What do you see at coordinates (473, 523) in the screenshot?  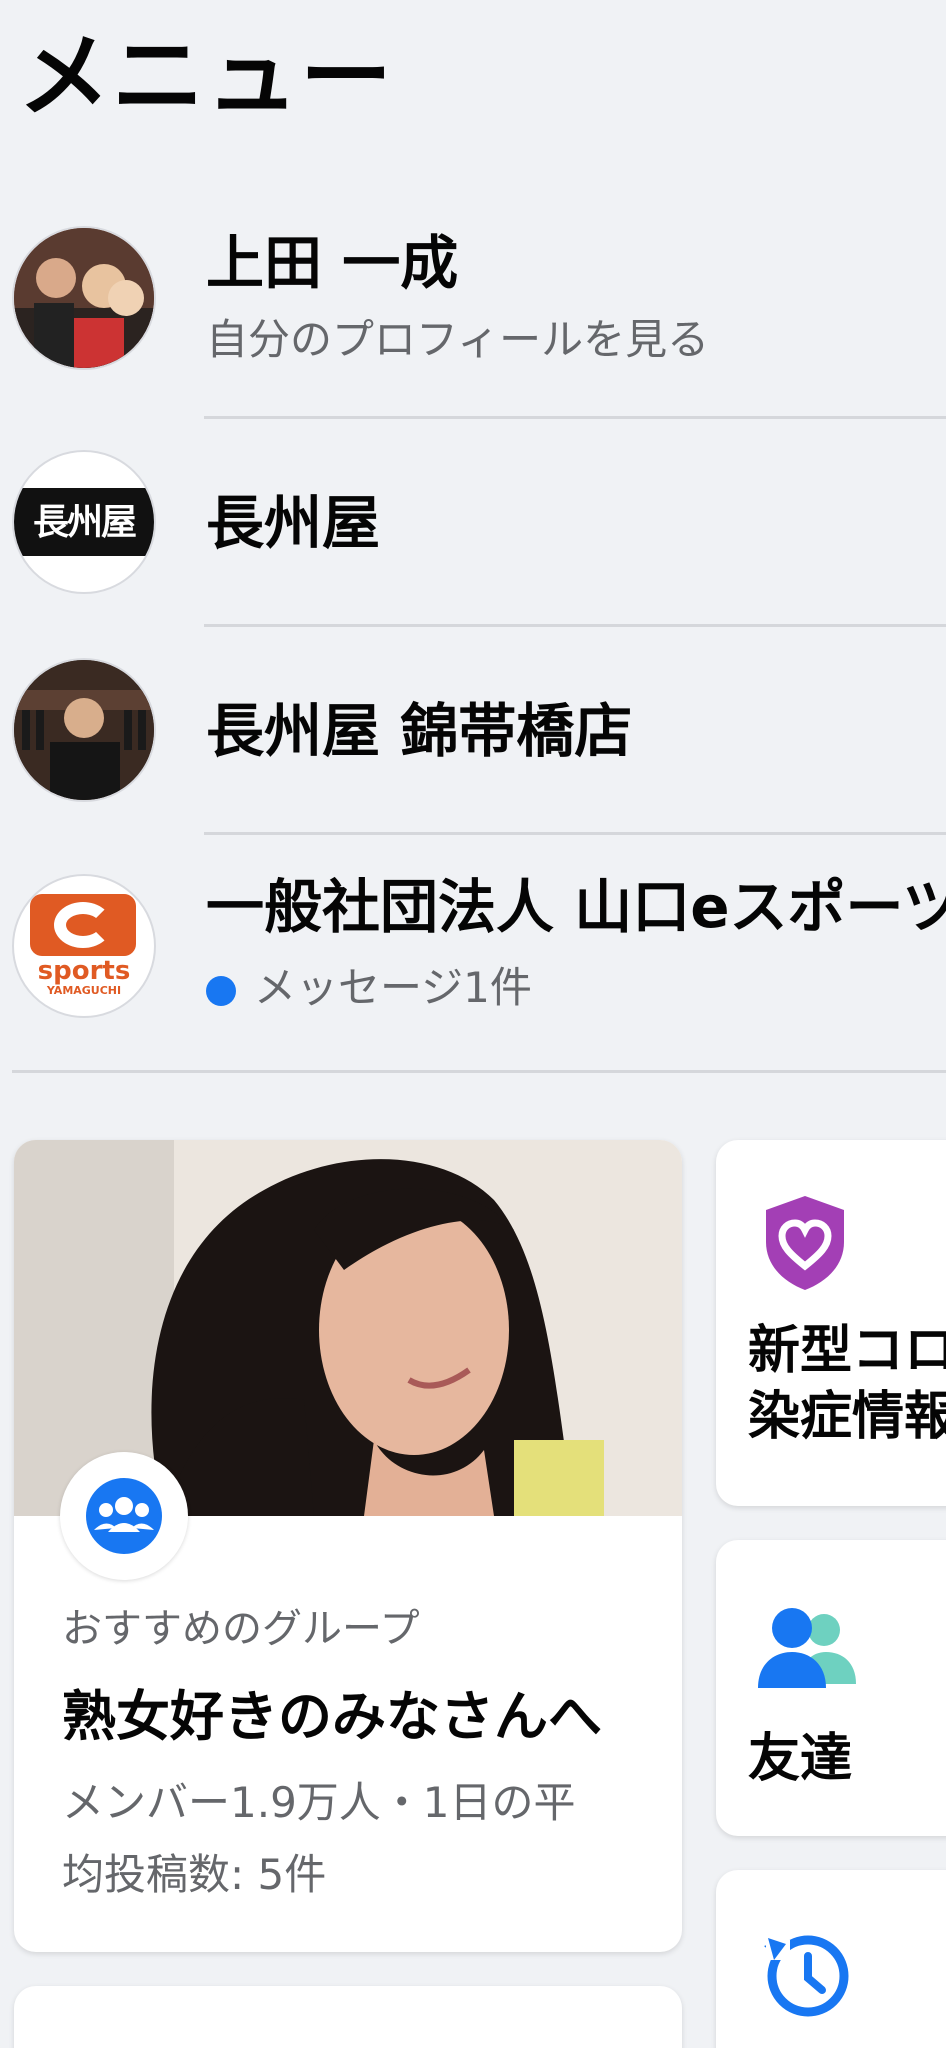 I see `page-row-choshuya: 長州屋 長州屋` at bounding box center [473, 523].